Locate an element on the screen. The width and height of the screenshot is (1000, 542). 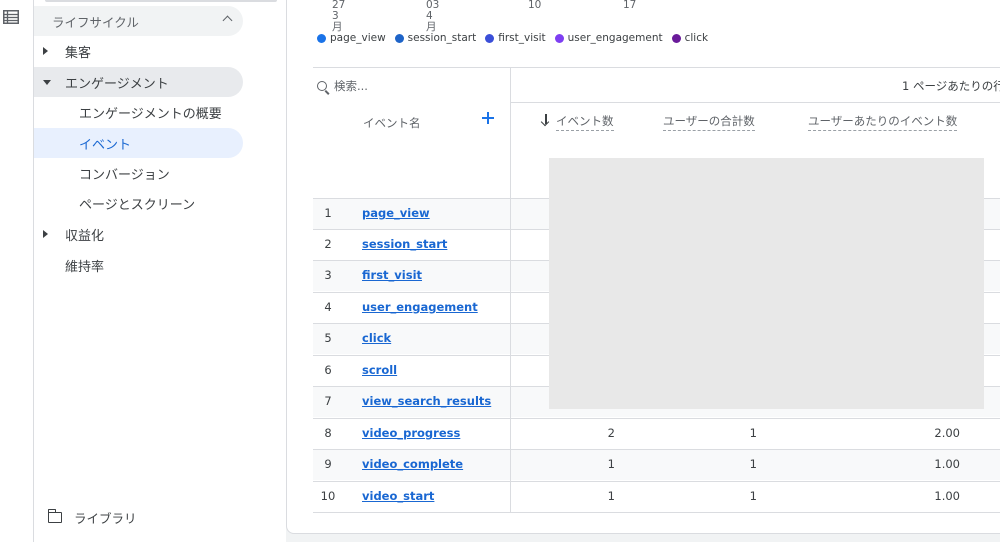
row-index: 9 is located at coordinates (328, 464).